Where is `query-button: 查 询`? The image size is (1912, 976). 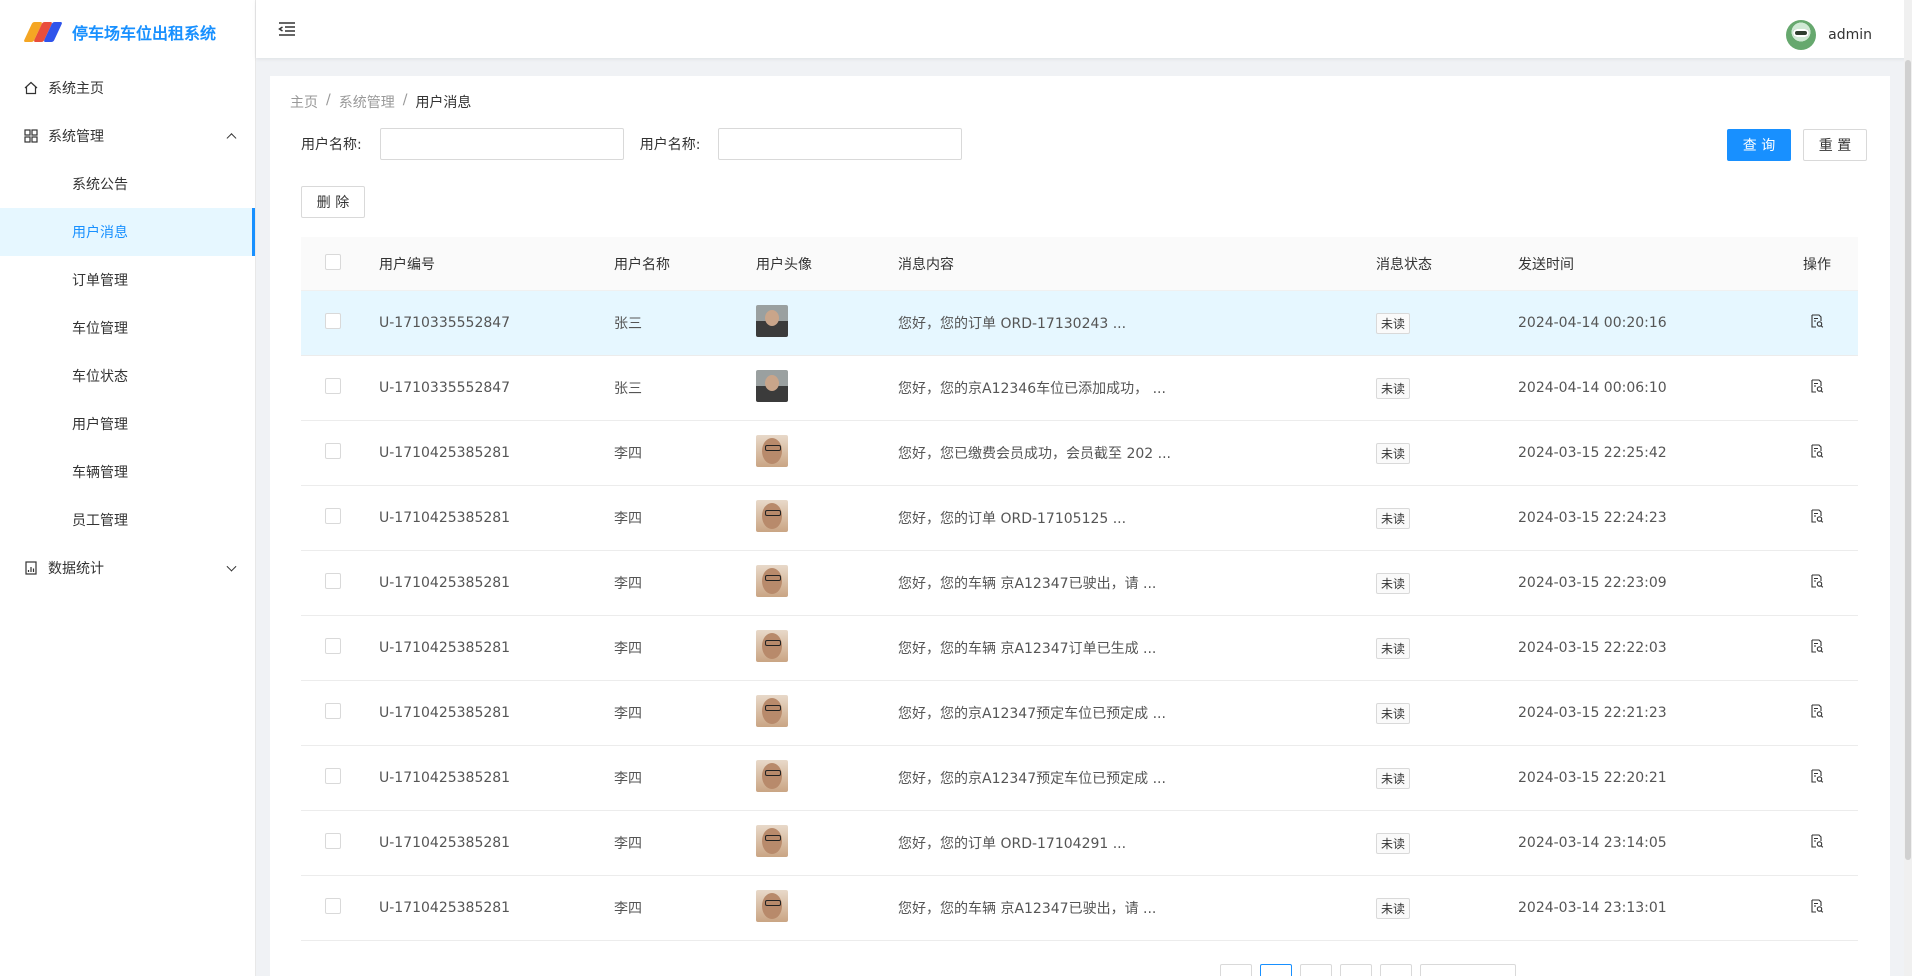
query-button: 查 询 is located at coordinates (1759, 145).